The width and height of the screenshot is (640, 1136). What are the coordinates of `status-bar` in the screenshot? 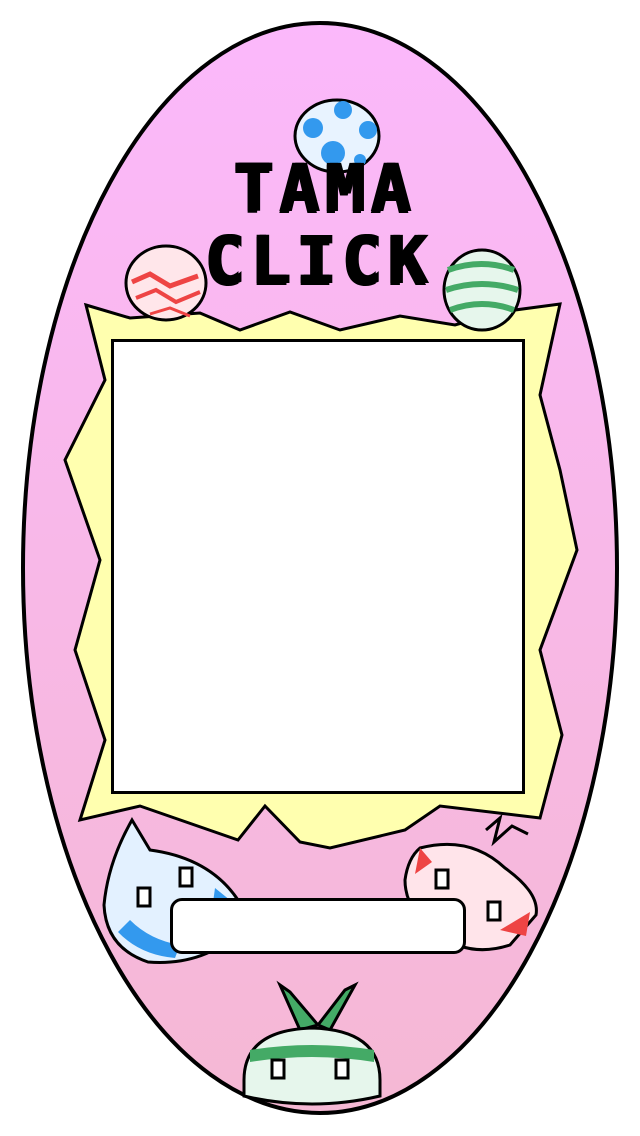 It's located at (318, 926).